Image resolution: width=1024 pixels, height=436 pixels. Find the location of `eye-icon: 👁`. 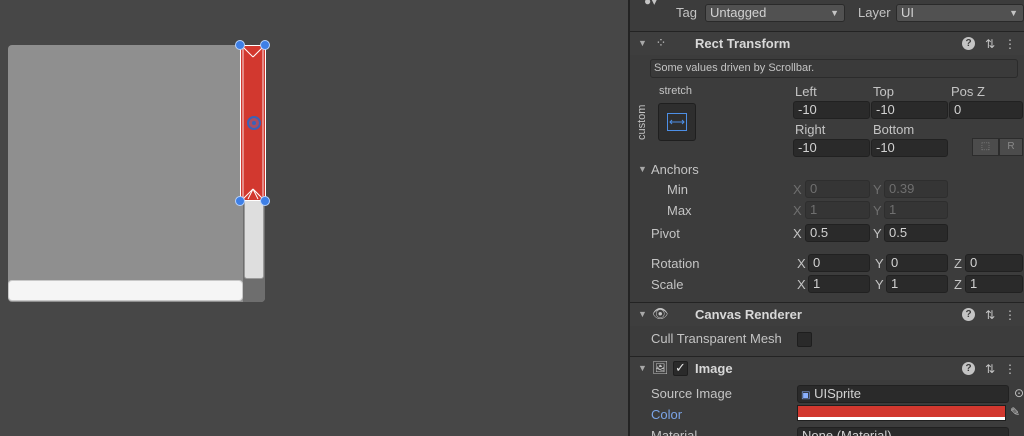

eye-icon: 👁 is located at coordinates (660, 313).